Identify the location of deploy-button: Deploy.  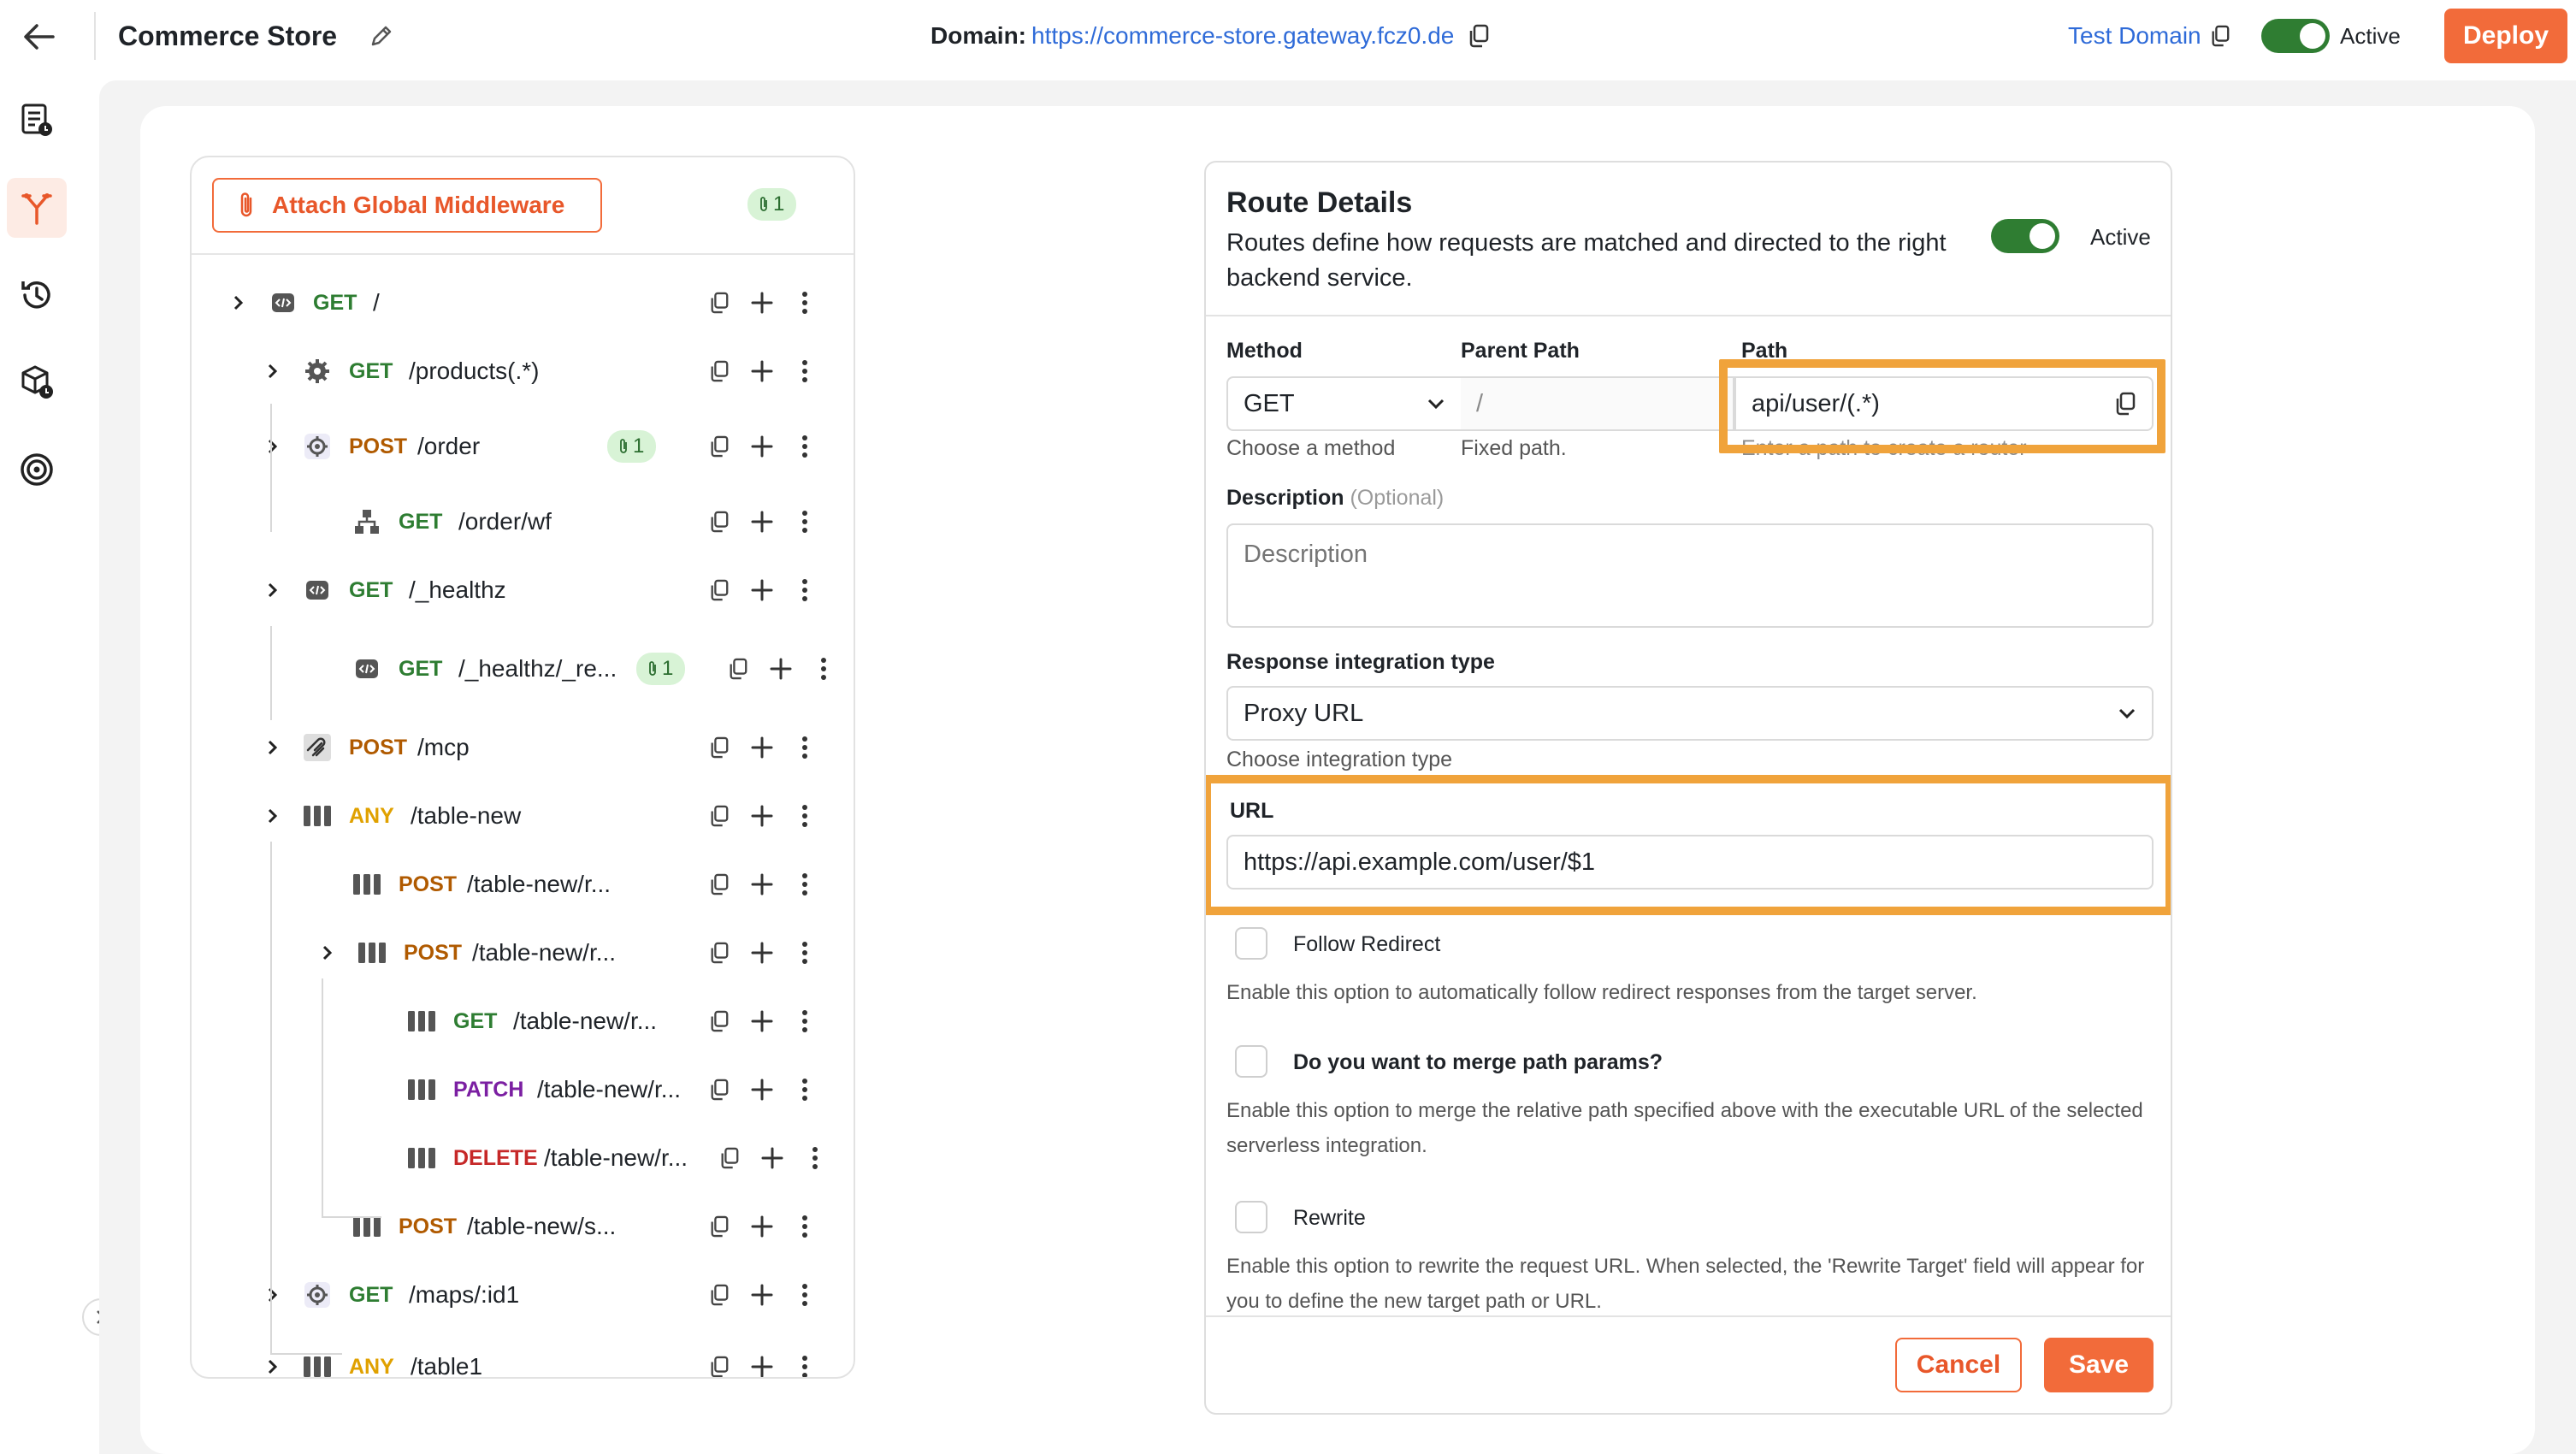
(2505, 36).